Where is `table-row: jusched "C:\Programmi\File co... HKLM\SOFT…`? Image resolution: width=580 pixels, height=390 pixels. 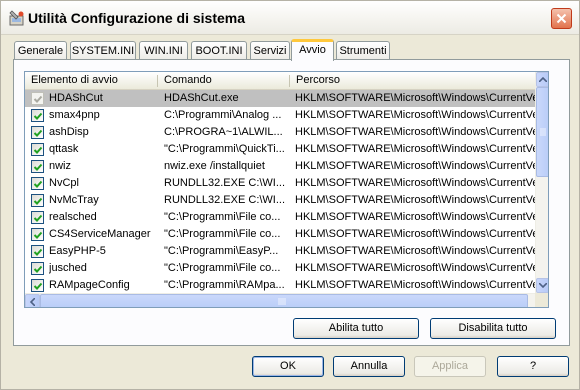
table-row: jusched "C:\Programmi\File co... HKLM\SOFT… is located at coordinates (280, 268).